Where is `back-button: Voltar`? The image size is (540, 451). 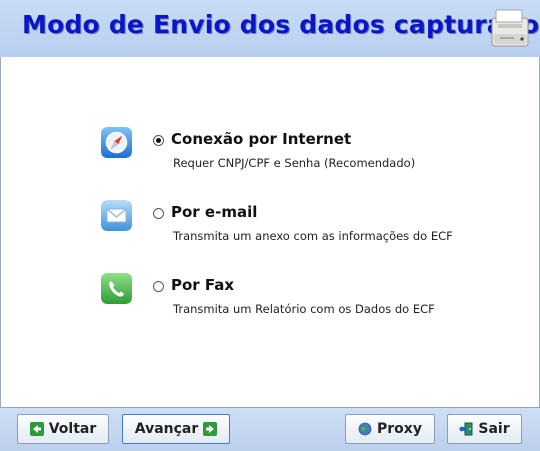
back-button: Voltar is located at coordinates (63, 429).